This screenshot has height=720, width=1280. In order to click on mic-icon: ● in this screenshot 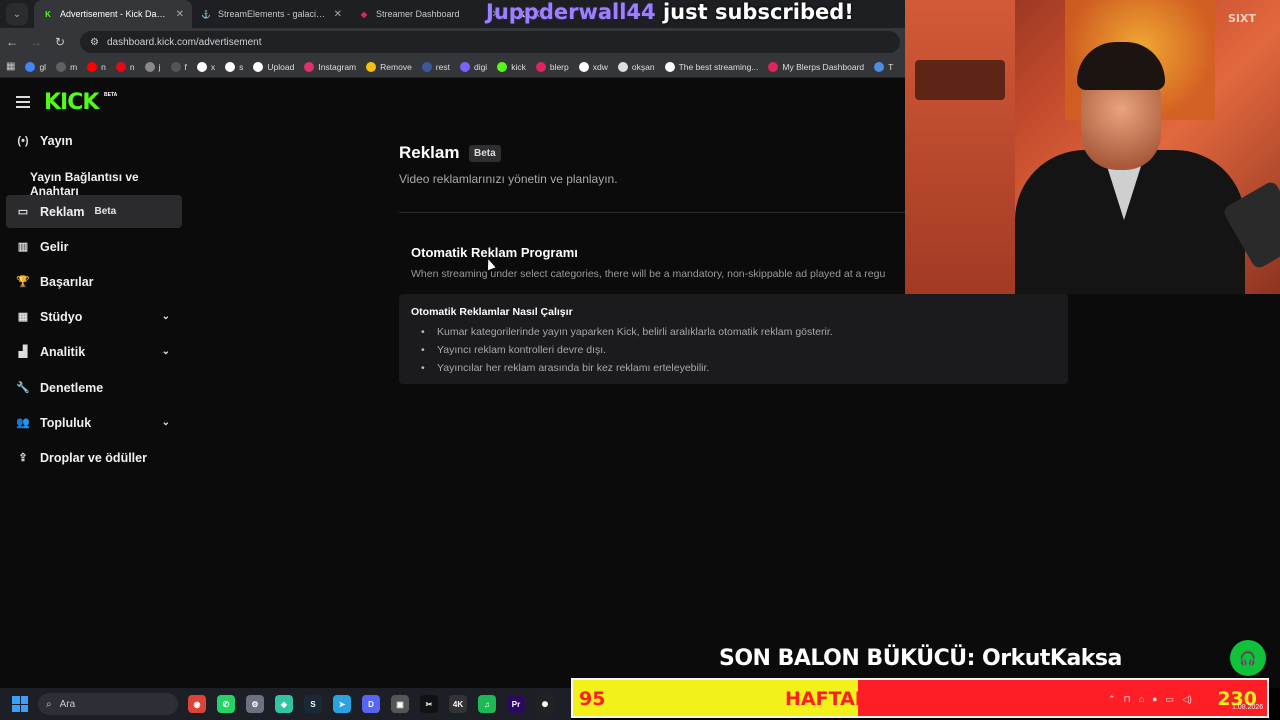, I will do `click(1154, 699)`.